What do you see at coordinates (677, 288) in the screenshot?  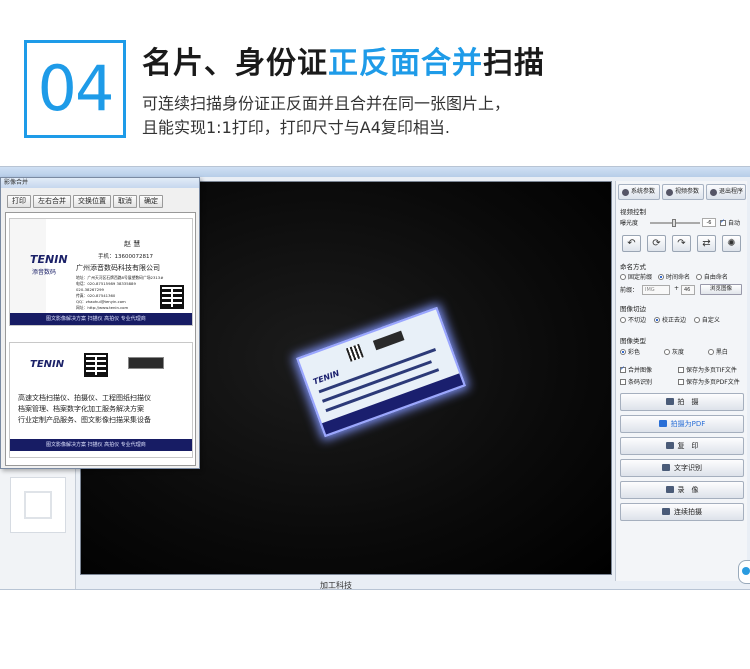 I see `plus-icon: +` at bounding box center [677, 288].